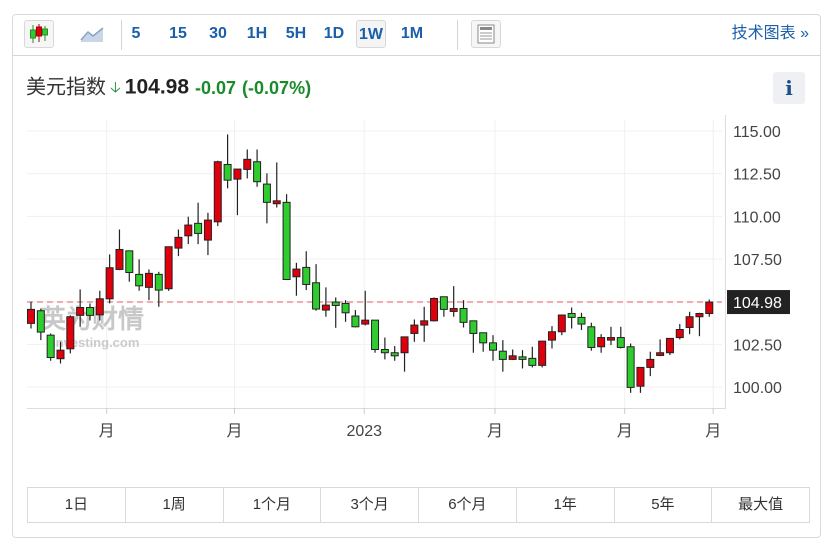 The image size is (831, 547). Describe the element at coordinates (93, 34) in the screenshot. I see `area-chart-icon` at that location.